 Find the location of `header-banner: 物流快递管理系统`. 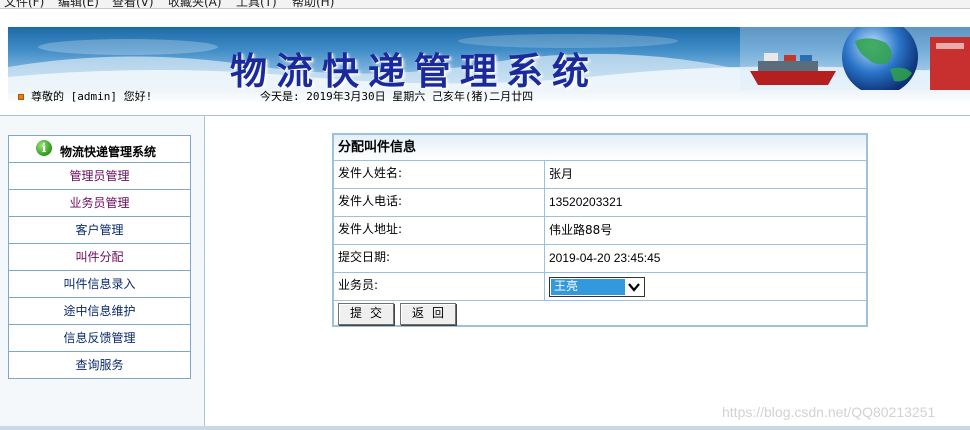

header-banner: 物流快递管理系统 is located at coordinates (489, 58).